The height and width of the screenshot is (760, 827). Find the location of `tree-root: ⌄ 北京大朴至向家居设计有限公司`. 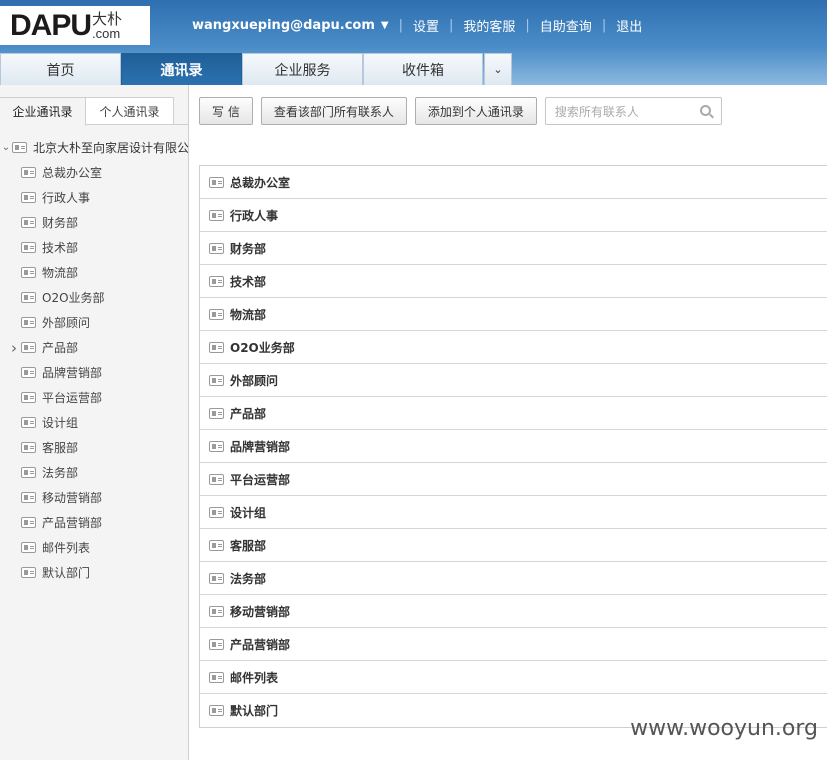

tree-root: ⌄ 北京大朴至向家居设计有限公司 is located at coordinates (94, 147).